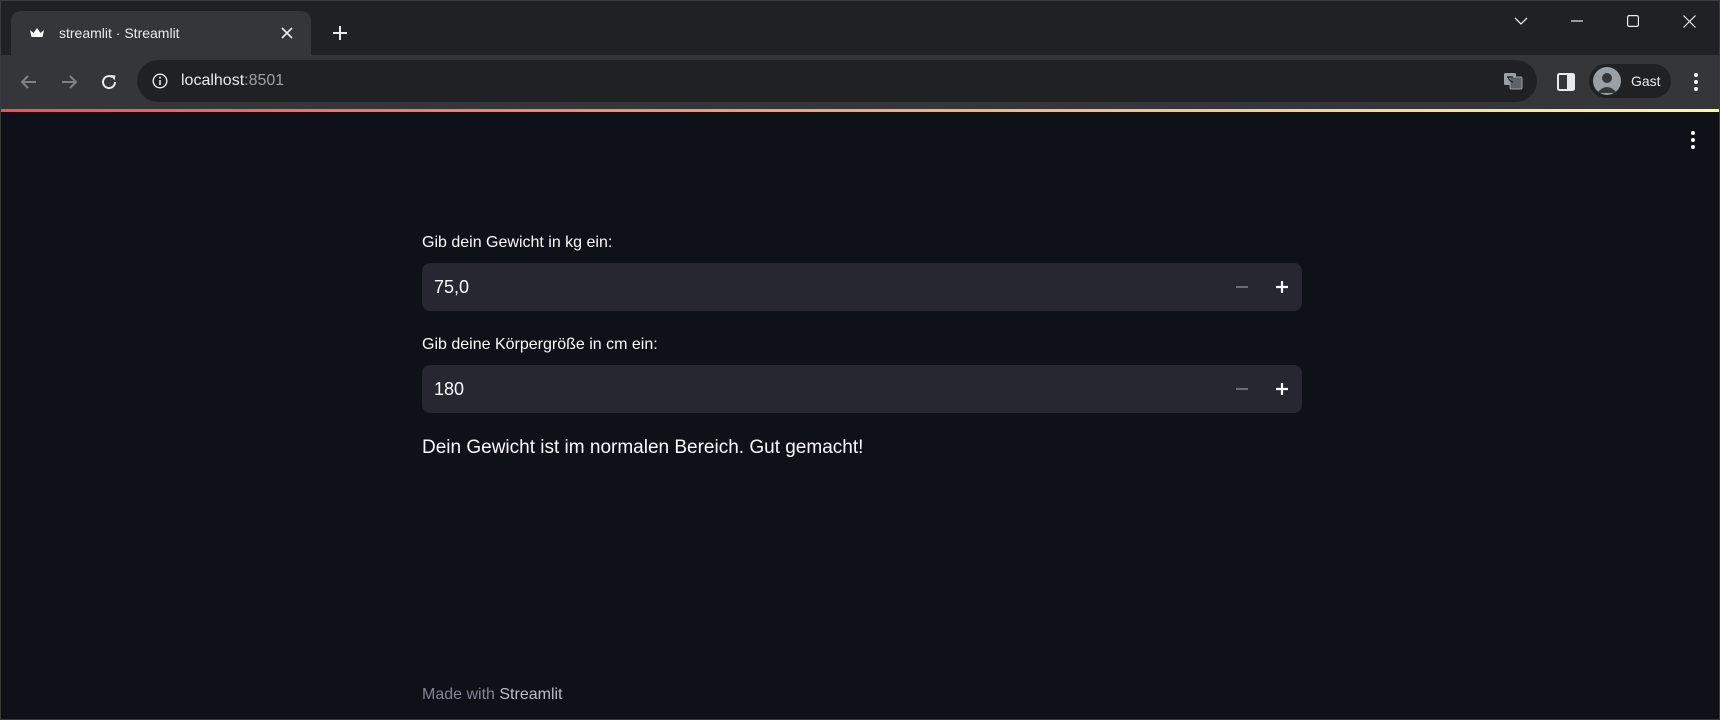 The height and width of the screenshot is (720, 1720). I want to click on height-label: Gib deine Körpergröße in cm ein:, so click(540, 344).